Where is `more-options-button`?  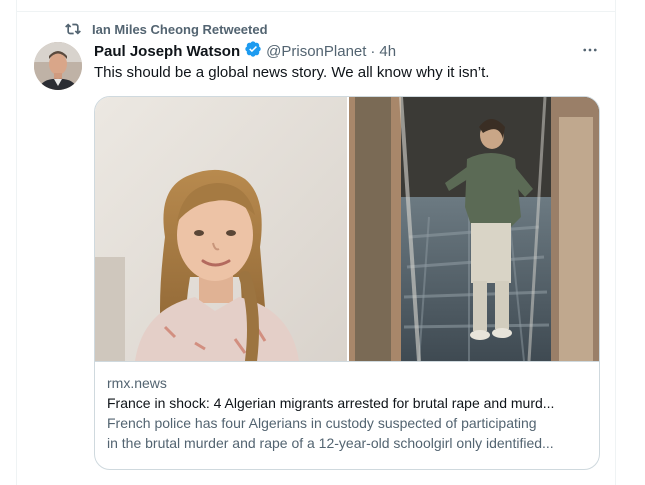
more-options-button is located at coordinates (590, 52).